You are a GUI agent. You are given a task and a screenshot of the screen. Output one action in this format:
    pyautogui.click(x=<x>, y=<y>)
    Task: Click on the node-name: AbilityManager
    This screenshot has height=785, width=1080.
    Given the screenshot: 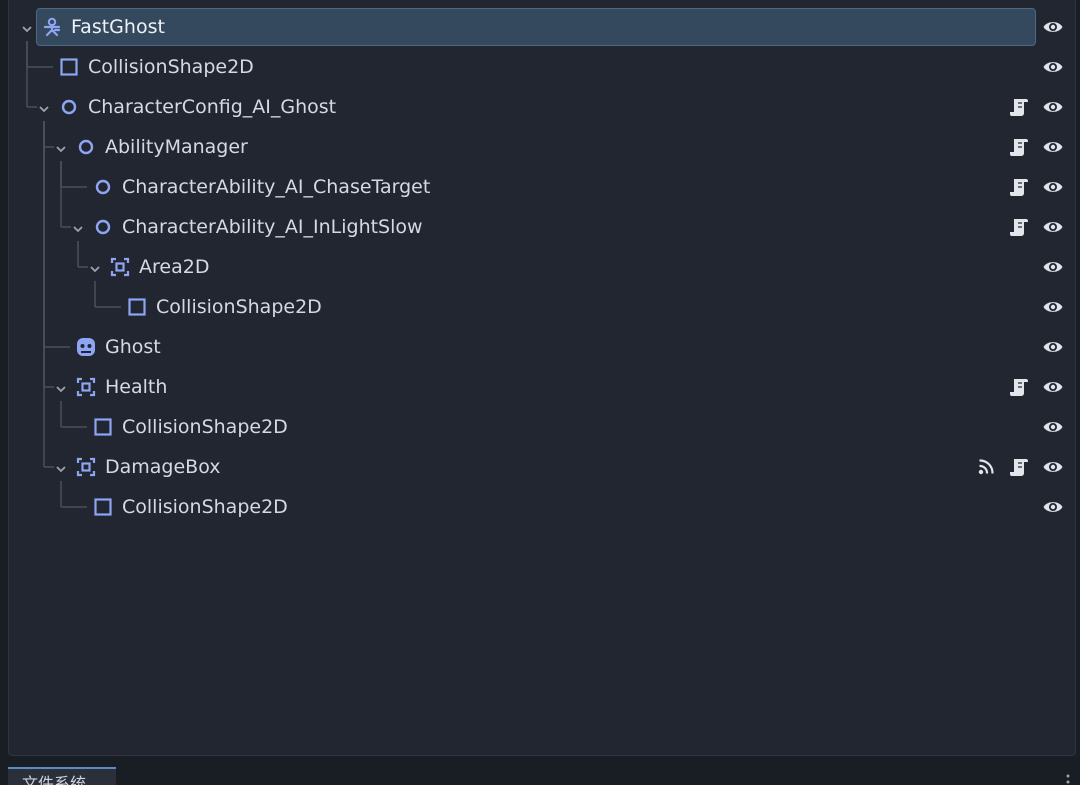 What is the action you would take?
    pyautogui.click(x=176, y=147)
    